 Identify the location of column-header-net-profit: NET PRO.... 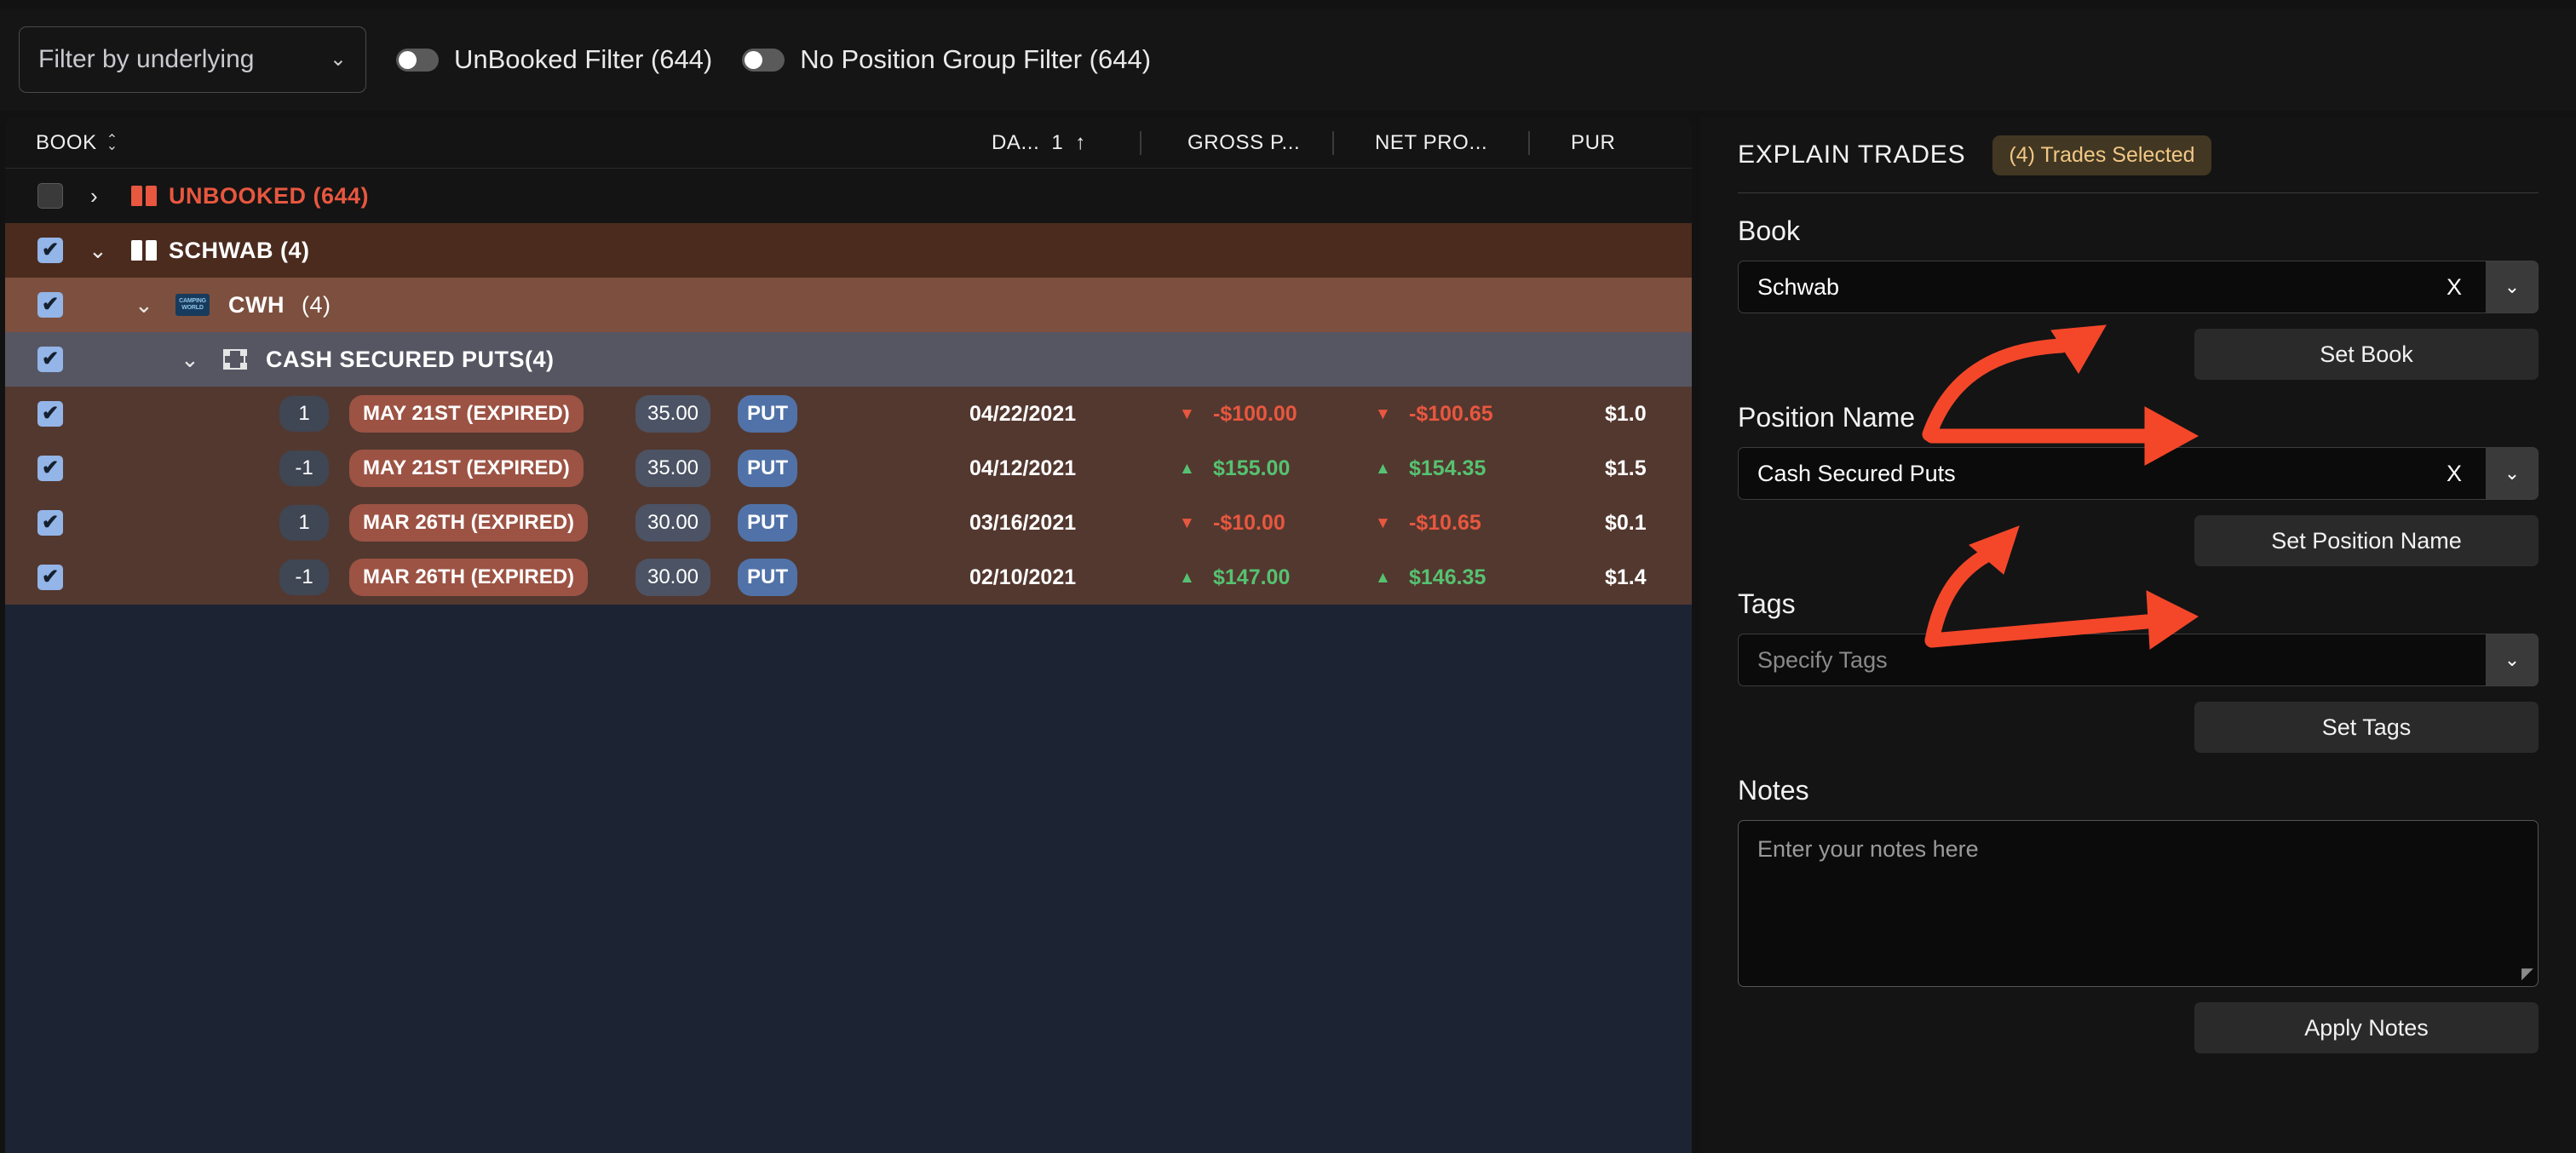
(1431, 143).